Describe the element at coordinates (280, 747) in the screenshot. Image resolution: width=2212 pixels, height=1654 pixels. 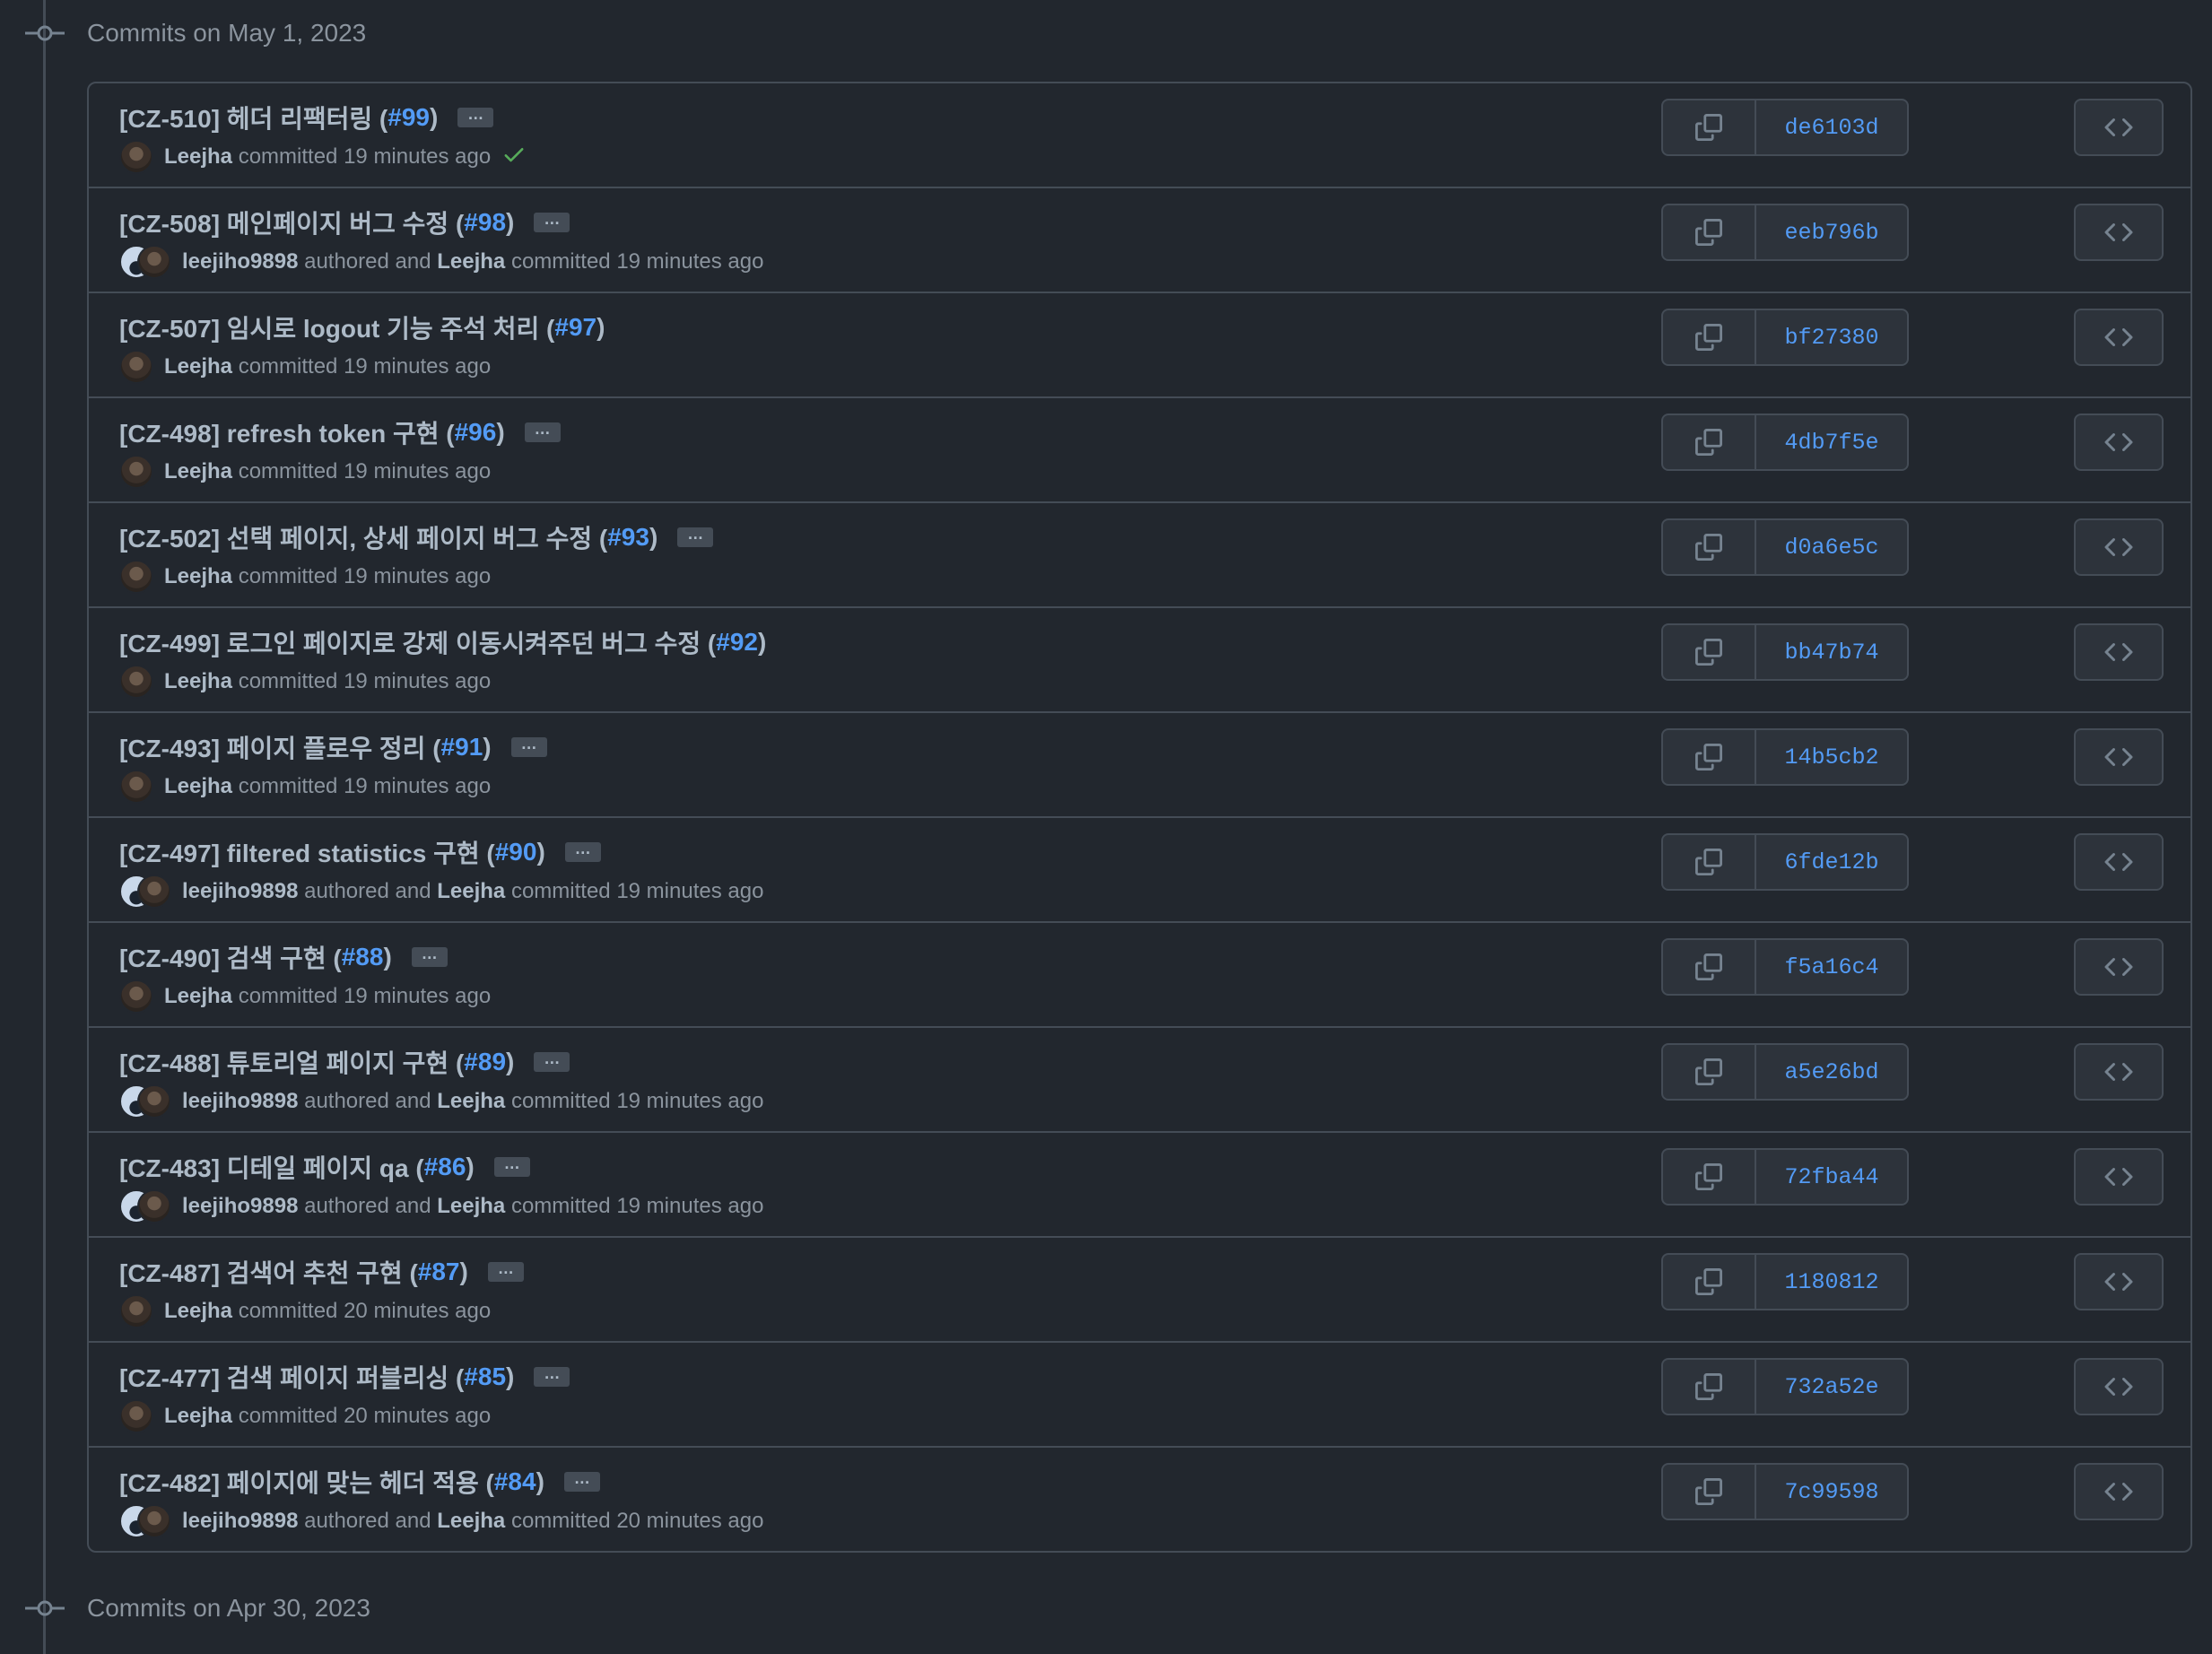
I see `commit-message-link: [CZ-493] 페이지 플로우 정리 (` at that location.